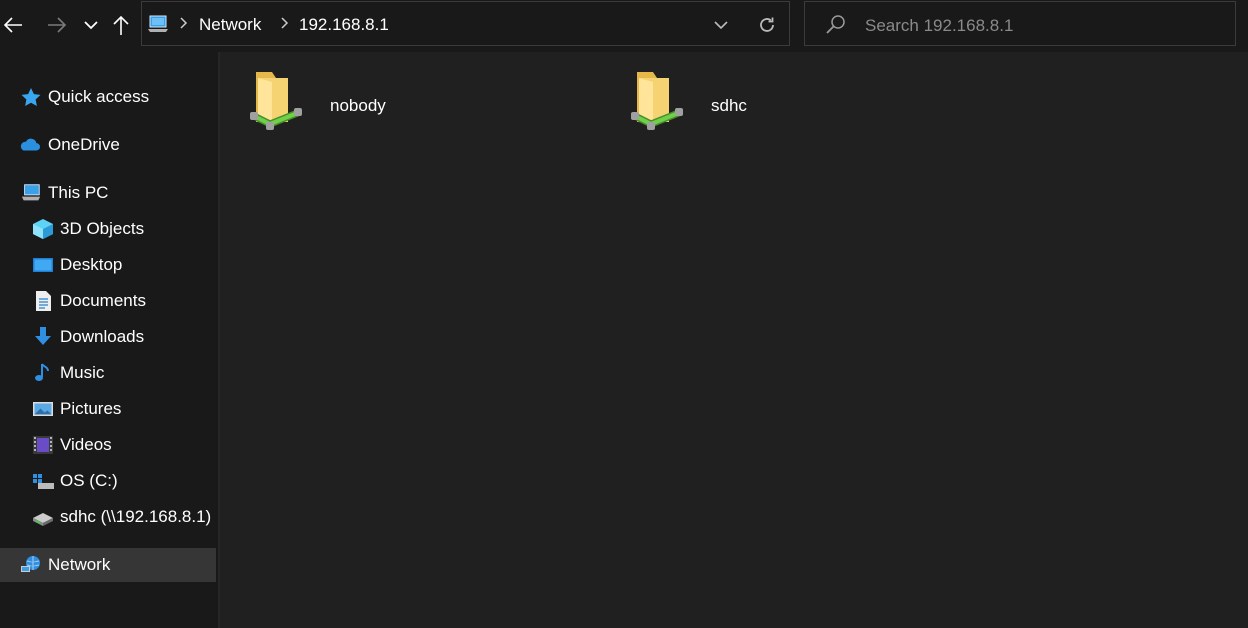  What do you see at coordinates (108, 373) in the screenshot?
I see `sidebar-item-music: Music` at bounding box center [108, 373].